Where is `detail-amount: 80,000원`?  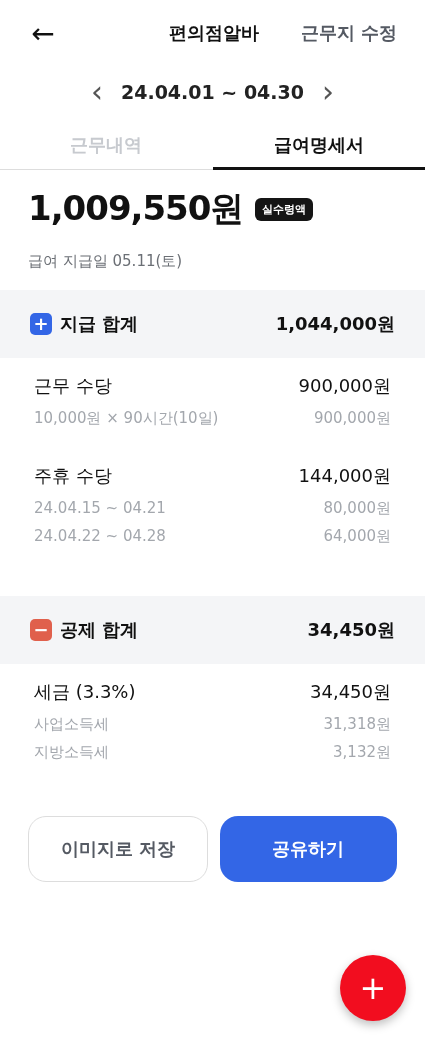
detail-amount: 80,000원 is located at coordinates (357, 508).